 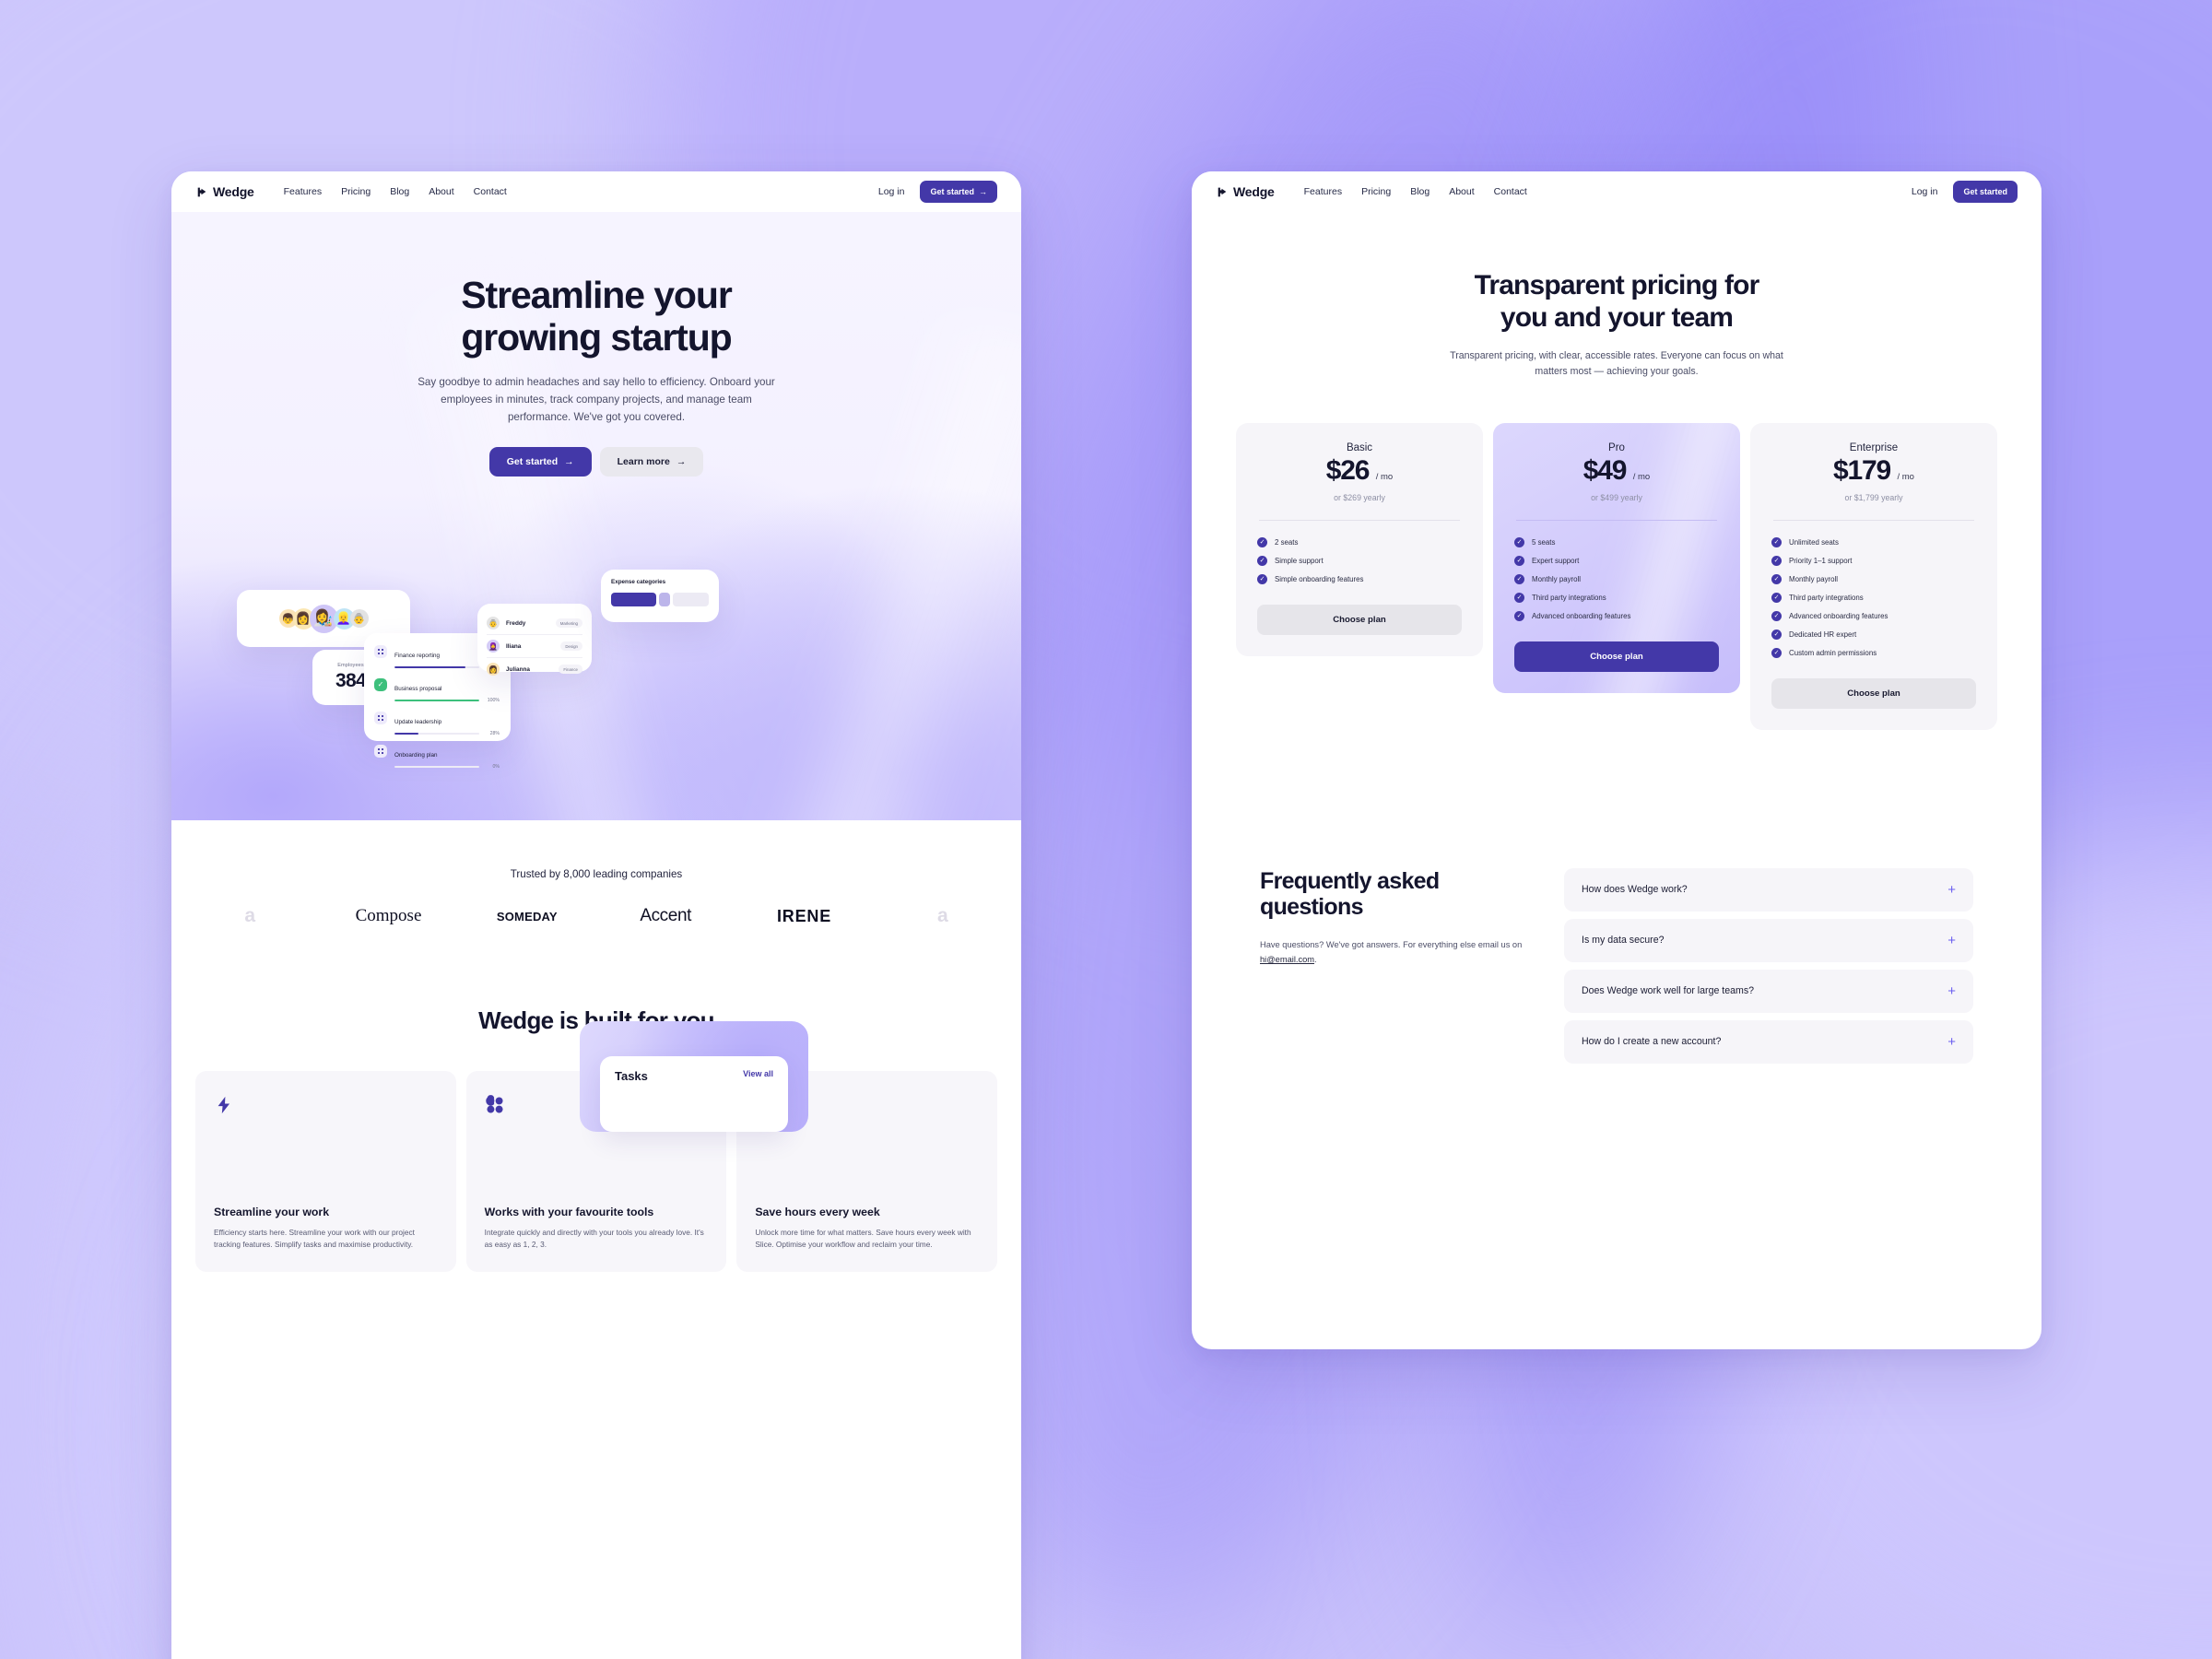 What do you see at coordinates (1768, 889) in the screenshot?
I see `faq-item: How does Wedge work? +` at bounding box center [1768, 889].